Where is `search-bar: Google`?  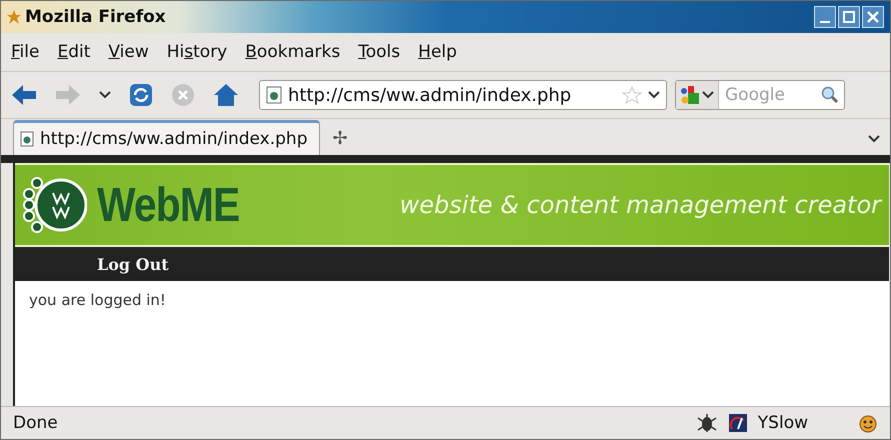 search-bar: Google is located at coordinates (760, 95).